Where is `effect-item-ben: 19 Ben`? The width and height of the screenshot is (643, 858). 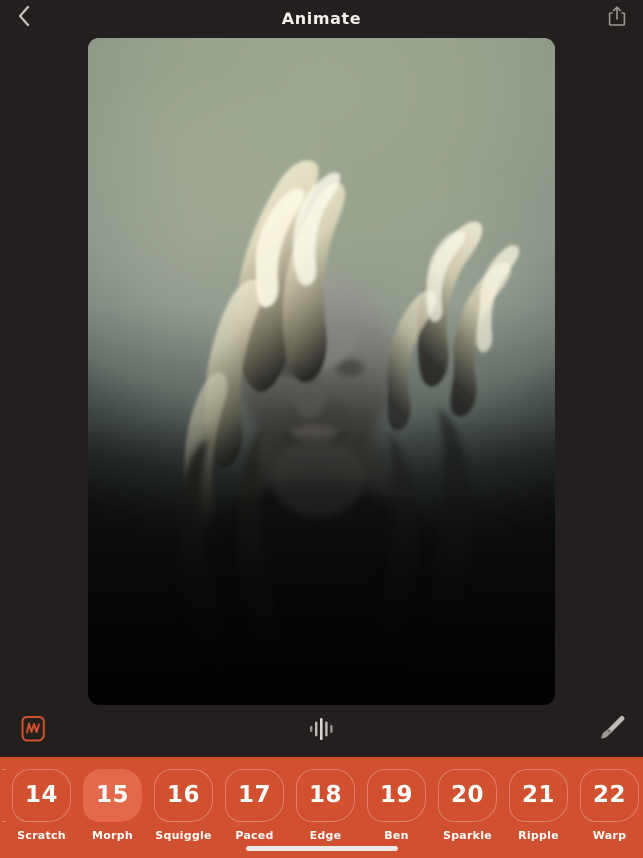 effect-item-ben: 19 Ben is located at coordinates (396, 805).